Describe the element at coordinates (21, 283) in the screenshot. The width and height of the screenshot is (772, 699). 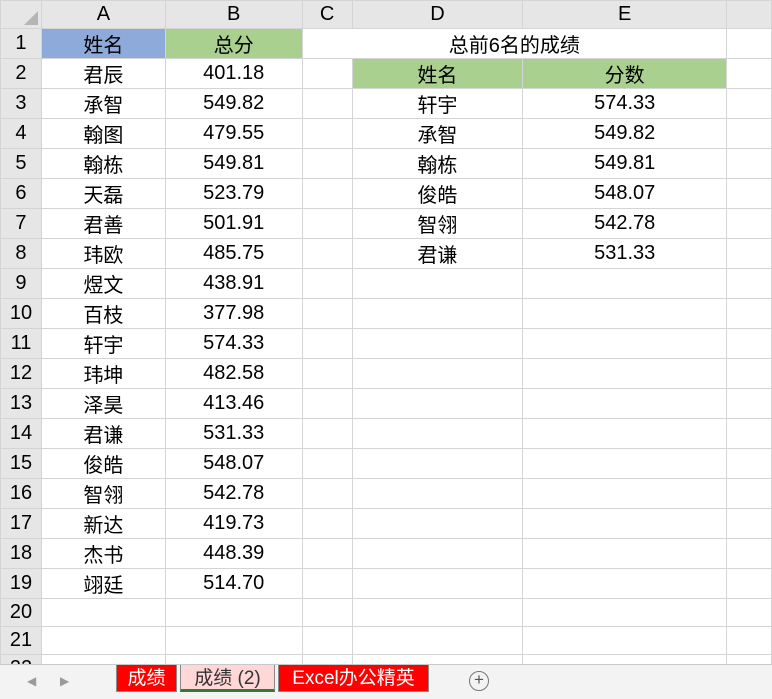
I see `row-header: 9` at that location.